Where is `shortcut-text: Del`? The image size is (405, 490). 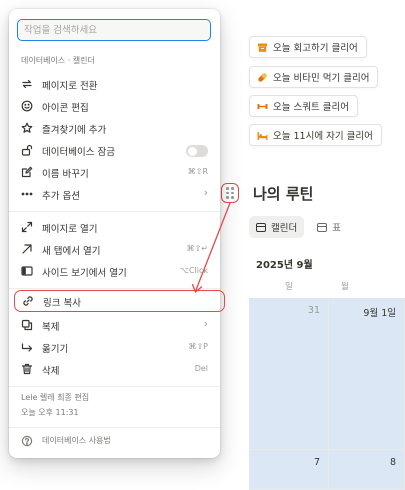 shortcut-text: Del is located at coordinates (201, 368).